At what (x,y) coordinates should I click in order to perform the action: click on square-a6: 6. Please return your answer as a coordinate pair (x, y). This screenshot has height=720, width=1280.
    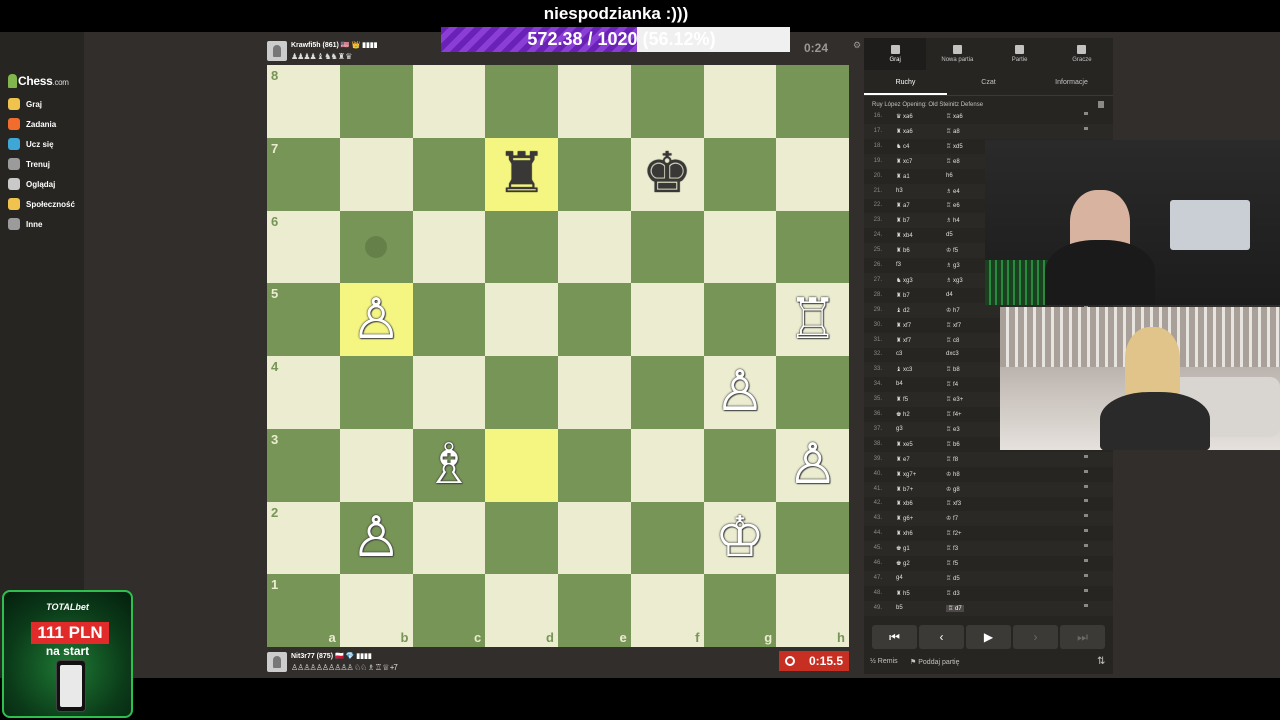
    Looking at the image, I should click on (303, 247).